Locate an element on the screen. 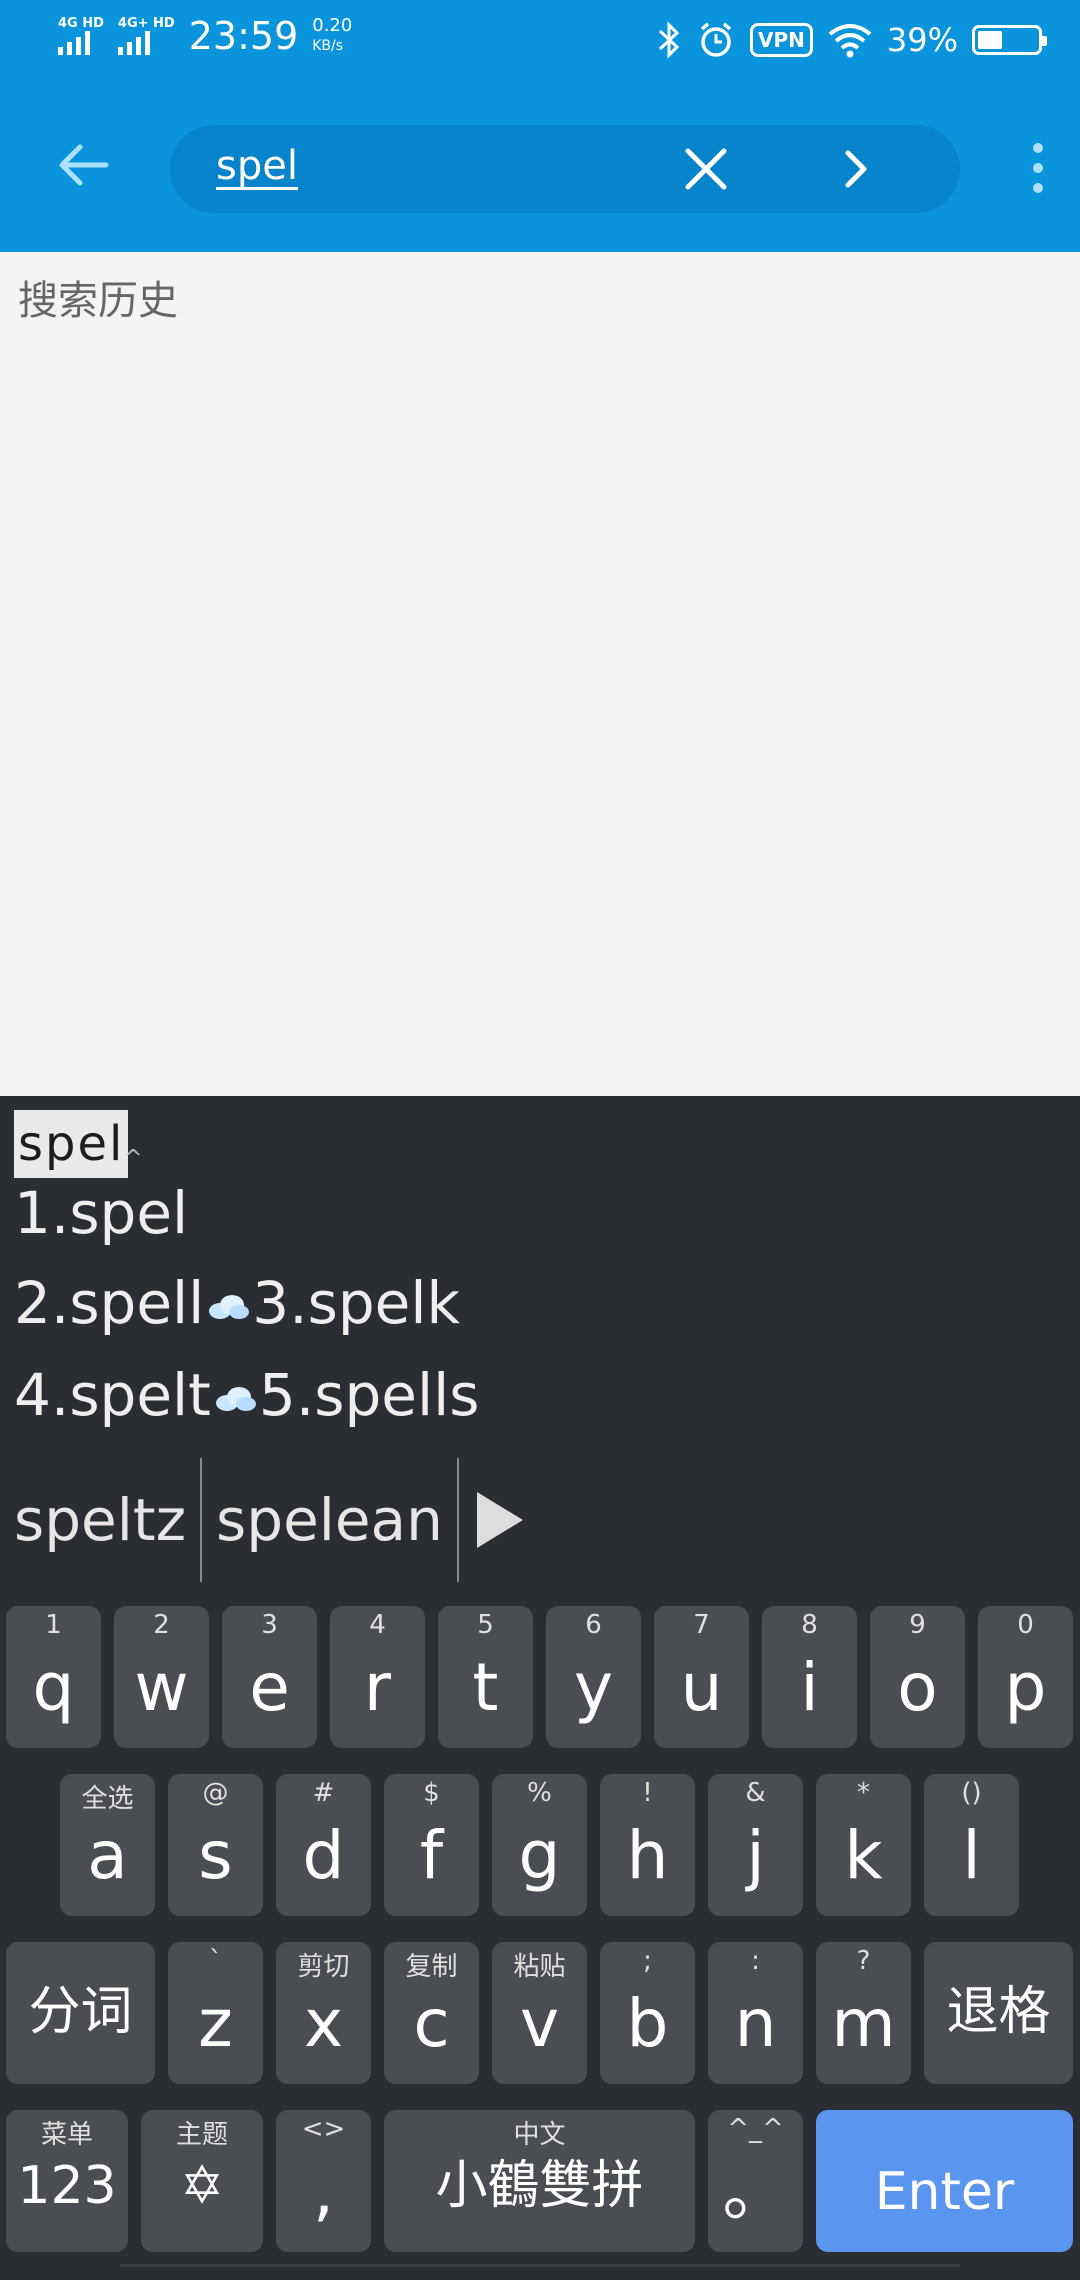 The width and height of the screenshot is (1080, 2280). key-w: 2w is located at coordinates (161, 1677).